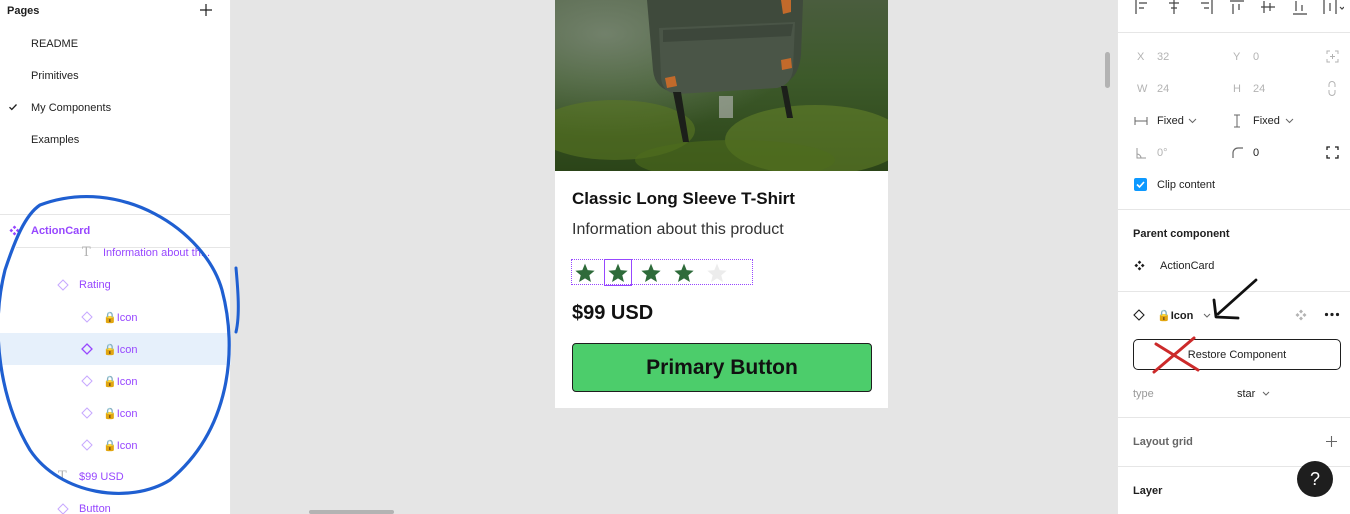 The image size is (1350, 514). What do you see at coordinates (115, 140) in the screenshot?
I see `page-item-examples: Examples` at bounding box center [115, 140].